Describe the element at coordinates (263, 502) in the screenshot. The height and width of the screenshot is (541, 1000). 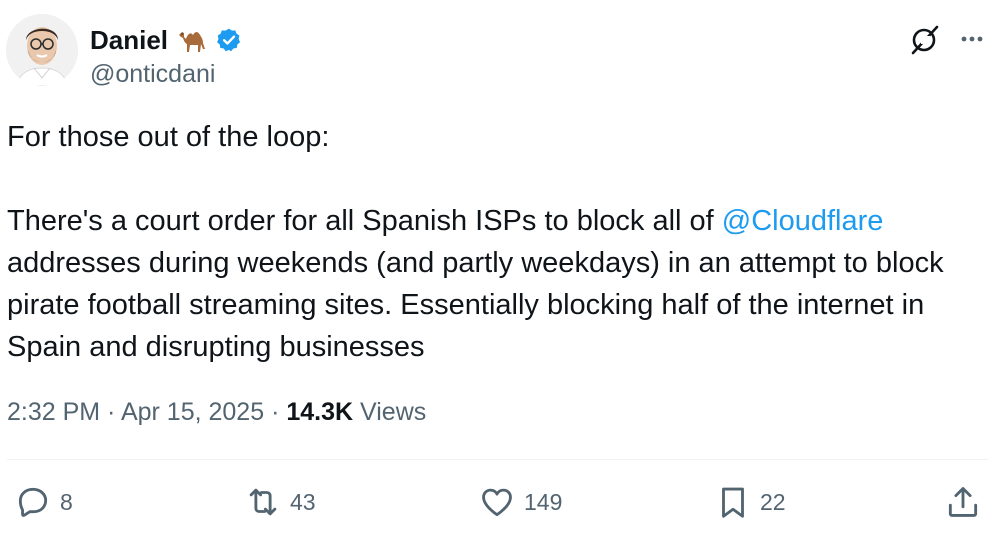
I see `repost-icon` at that location.